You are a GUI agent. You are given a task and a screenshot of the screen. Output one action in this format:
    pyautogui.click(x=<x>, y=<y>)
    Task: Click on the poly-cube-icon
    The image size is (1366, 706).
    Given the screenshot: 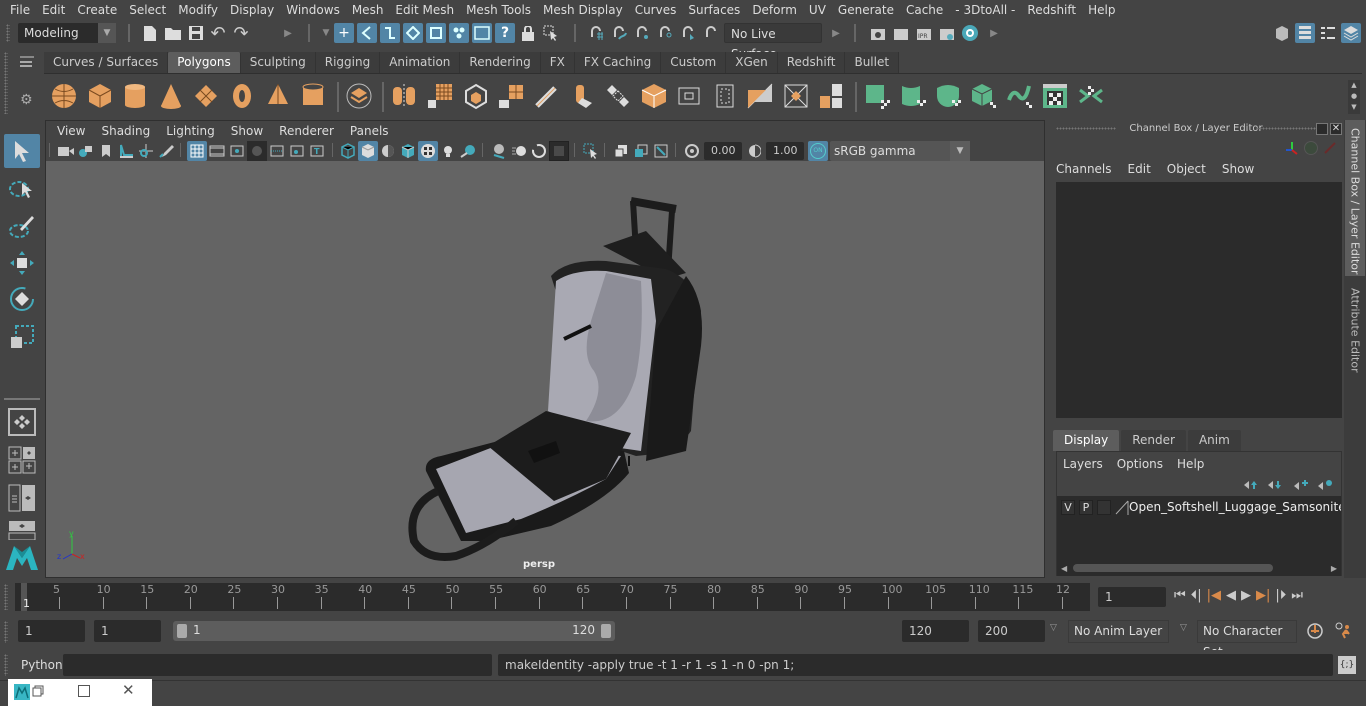 What is the action you would take?
    pyautogui.click(x=100, y=96)
    